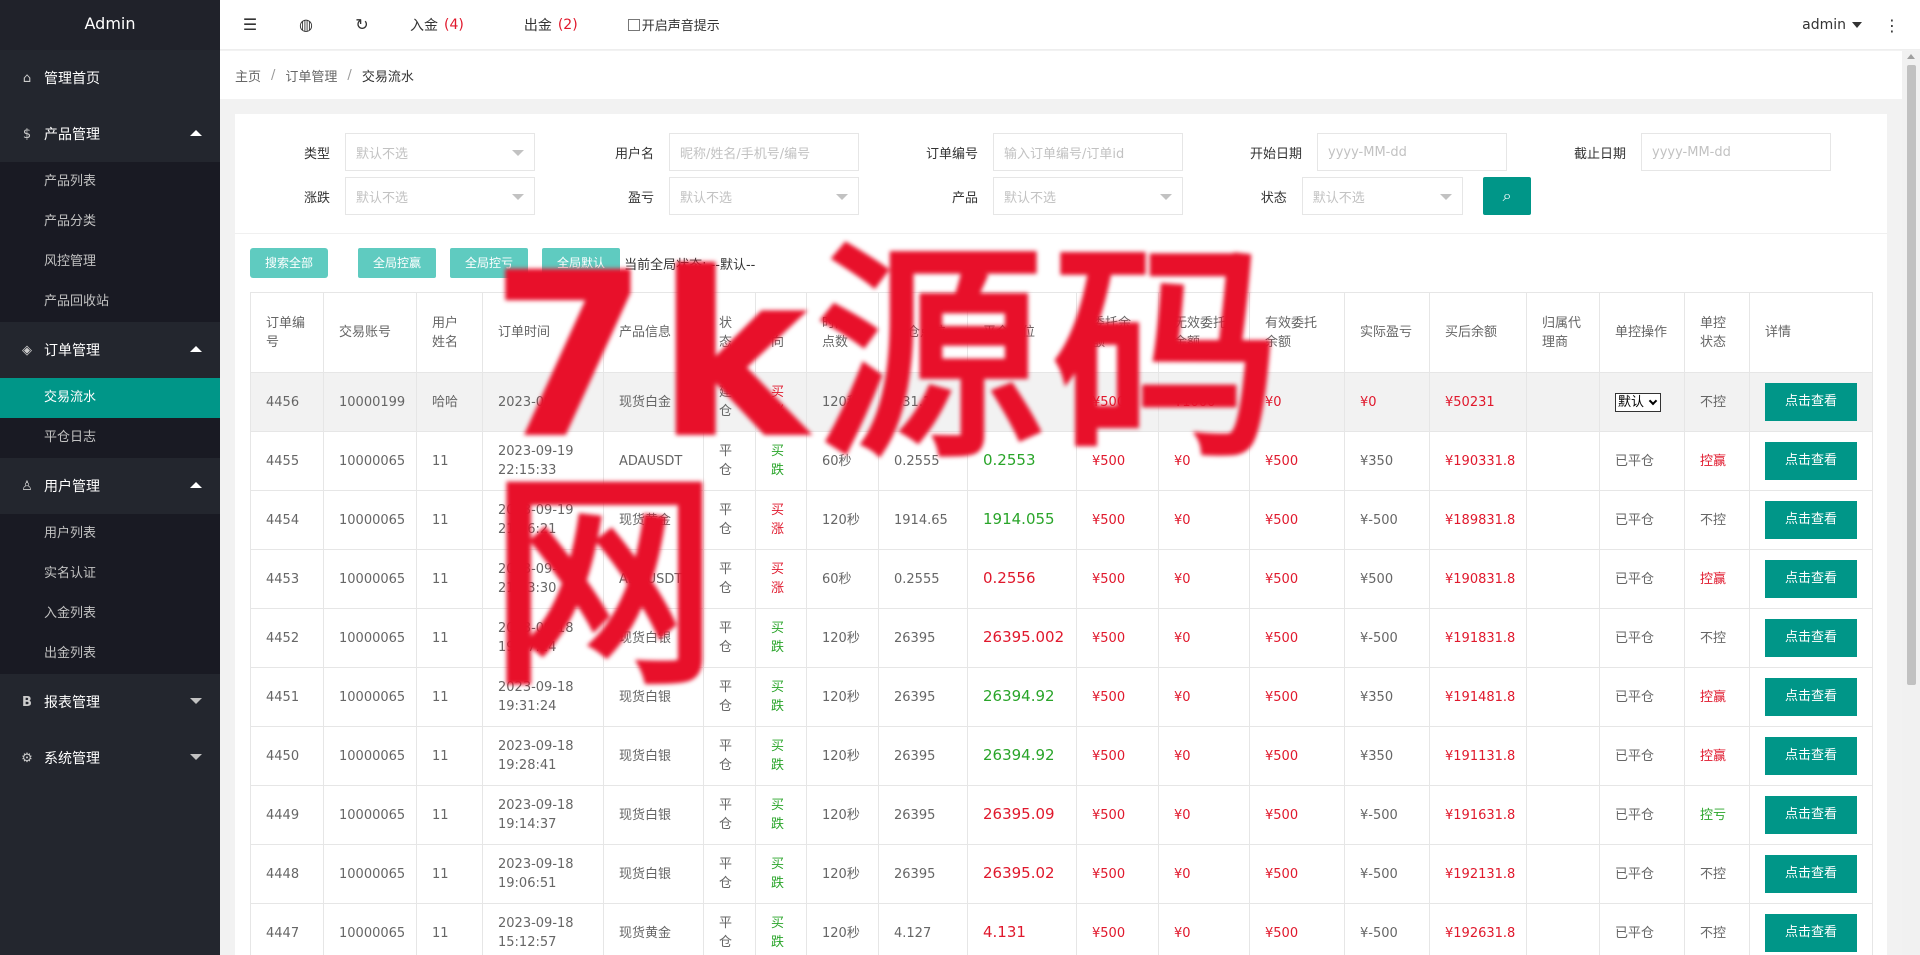 The height and width of the screenshot is (955, 1920). Describe the element at coordinates (283, 579) in the screenshot. I see `order-id: 4453` at that location.